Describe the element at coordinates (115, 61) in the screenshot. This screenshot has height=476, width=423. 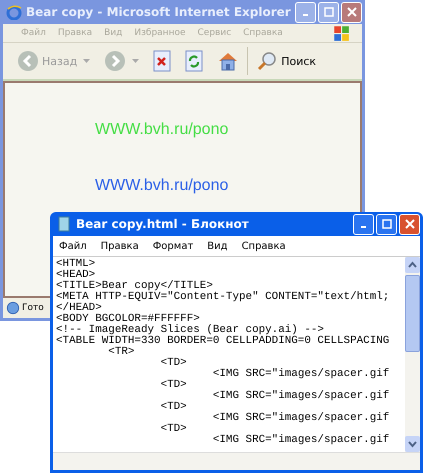
I see `forward-button-icon` at that location.